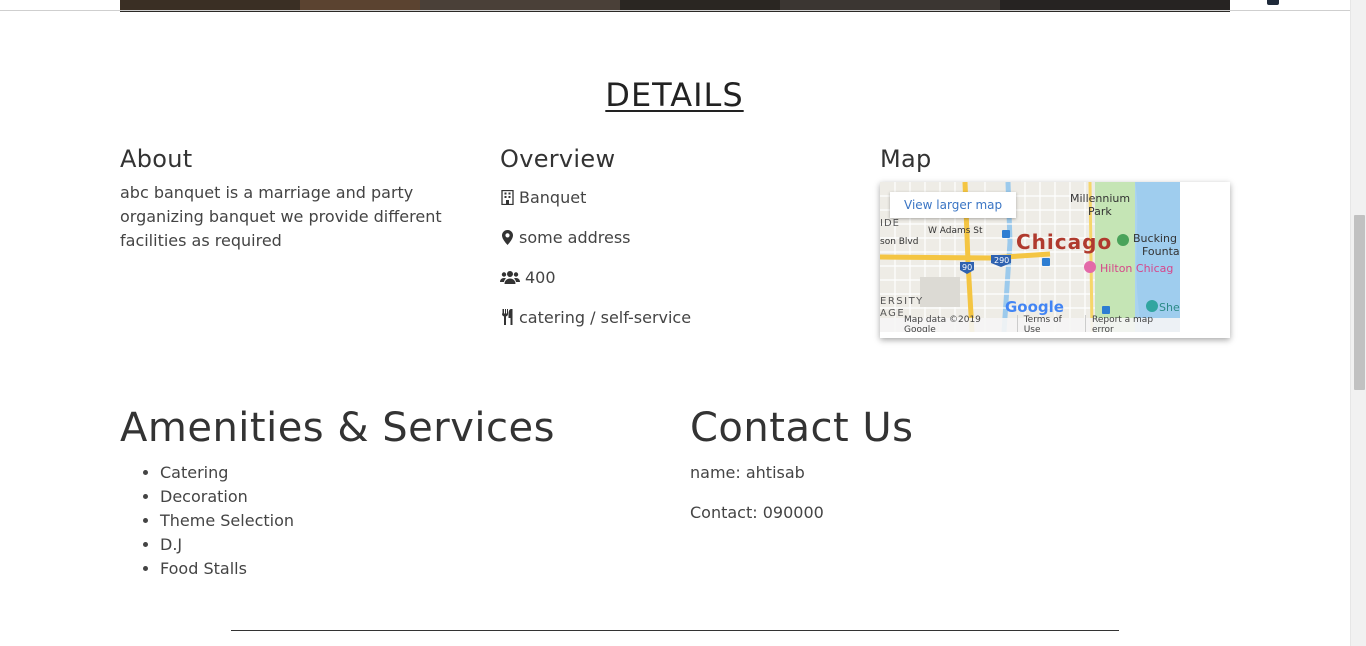 This screenshot has height=646, width=1366. What do you see at coordinates (1064, 242) in the screenshot?
I see `map-city-label: Chicago` at bounding box center [1064, 242].